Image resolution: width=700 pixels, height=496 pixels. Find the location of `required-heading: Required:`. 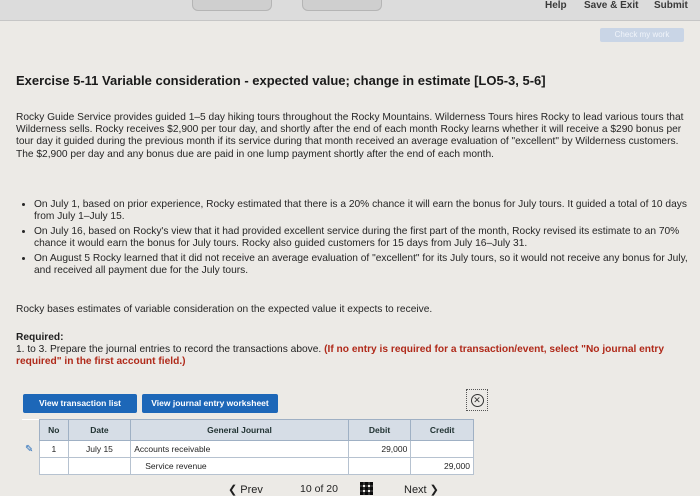

required-heading: Required: is located at coordinates (40, 337).